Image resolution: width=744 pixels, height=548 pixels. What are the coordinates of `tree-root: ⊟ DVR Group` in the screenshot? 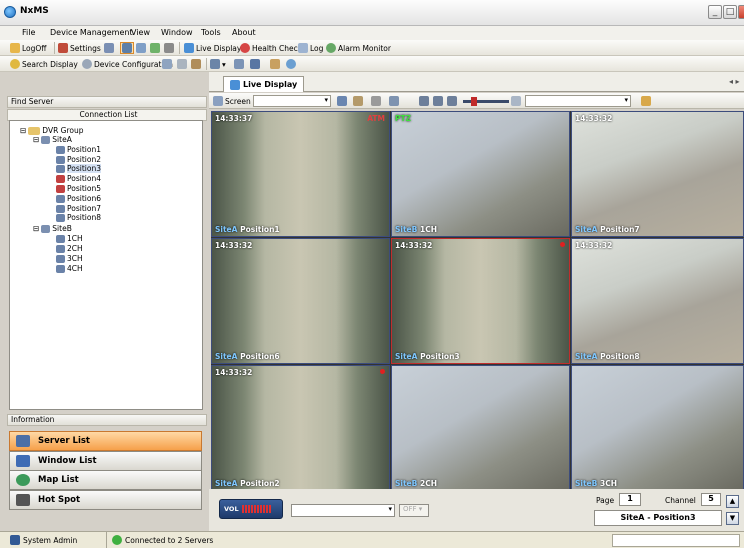 It's located at (52, 130).